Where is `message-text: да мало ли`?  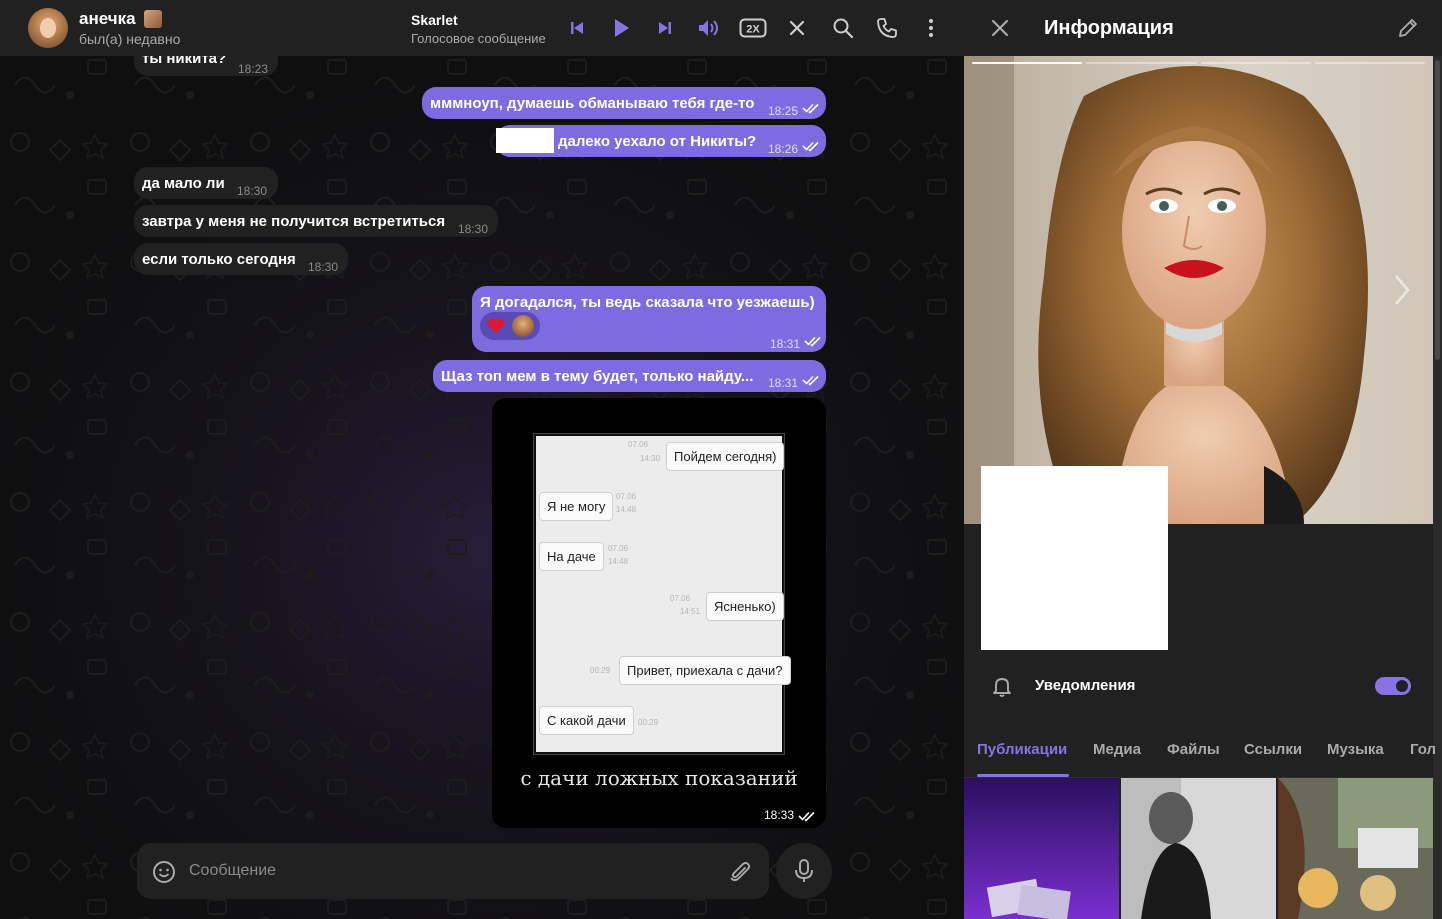 message-text: да мало ли is located at coordinates (183, 183).